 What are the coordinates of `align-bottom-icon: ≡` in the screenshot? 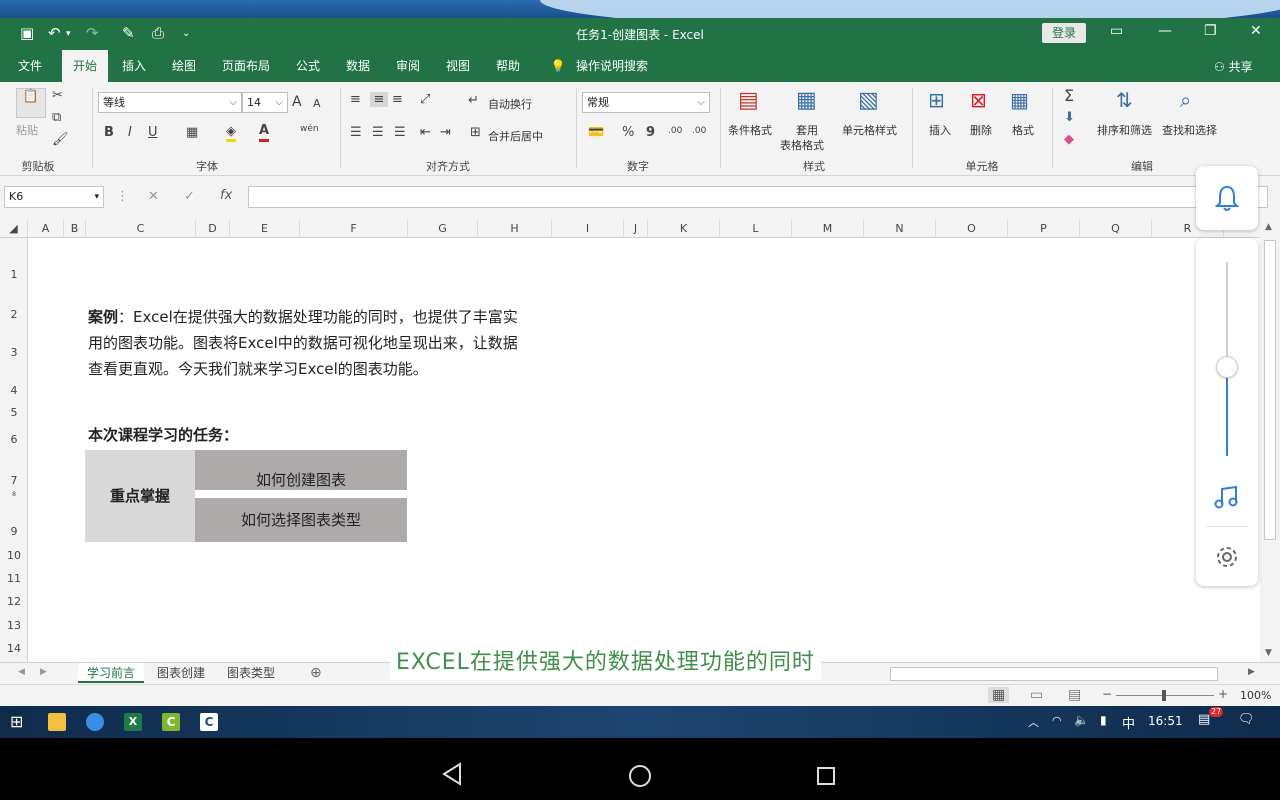 It's located at (397, 99).